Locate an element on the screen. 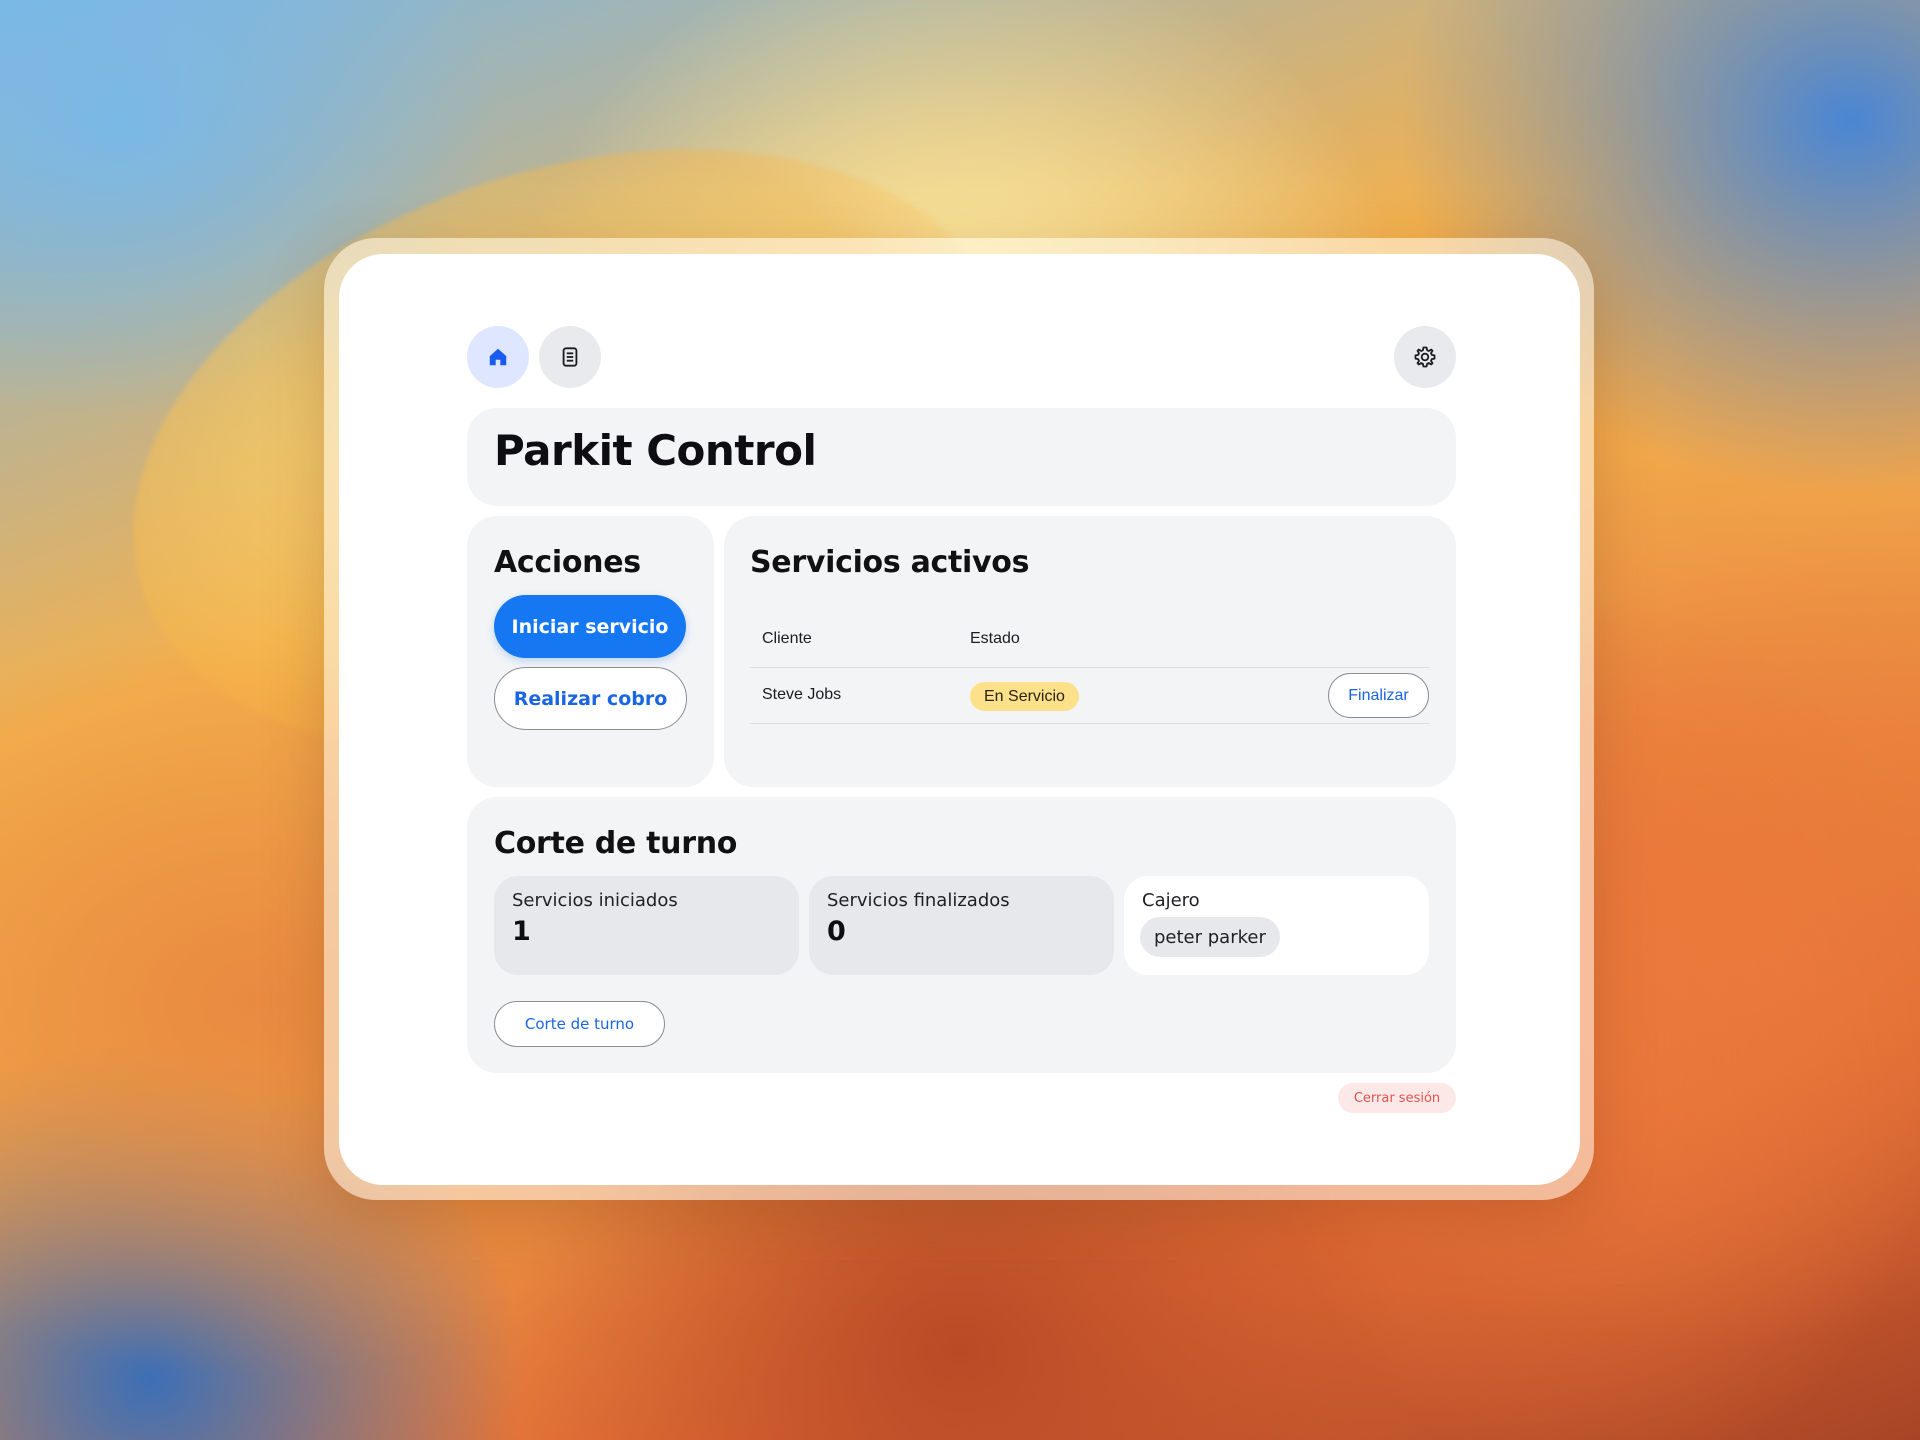  services-started-value: 1 is located at coordinates (521, 931).